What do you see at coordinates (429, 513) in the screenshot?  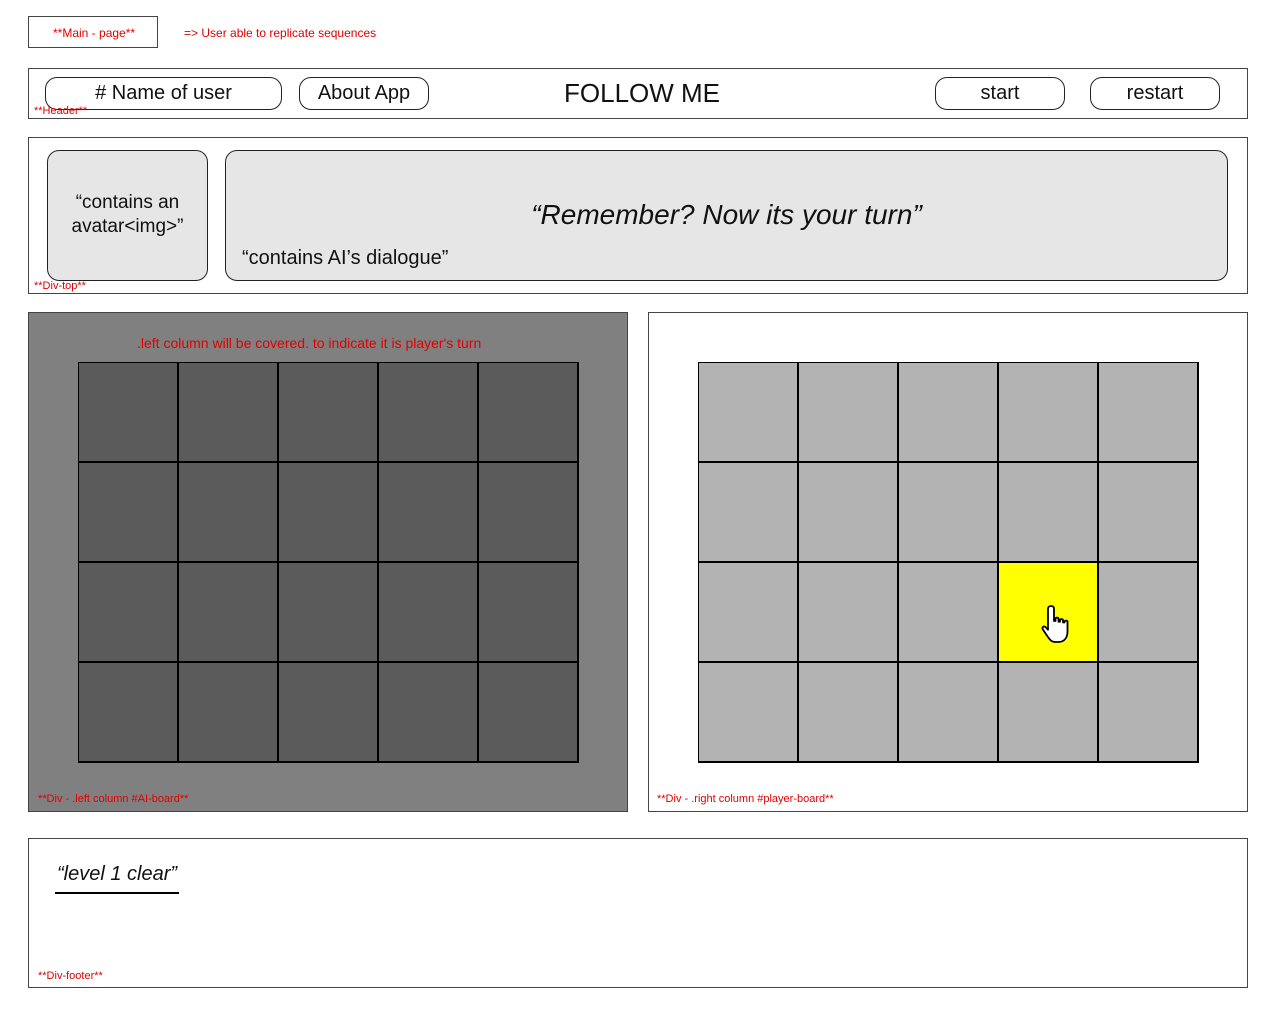 I see `ai-cell-r2c4` at bounding box center [429, 513].